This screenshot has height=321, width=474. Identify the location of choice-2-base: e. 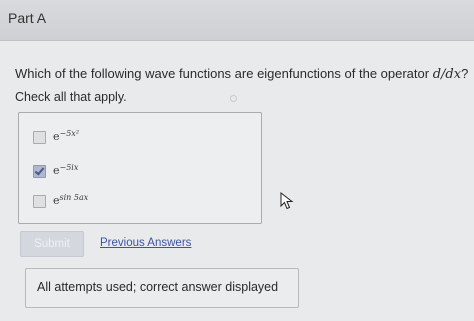
(56, 170).